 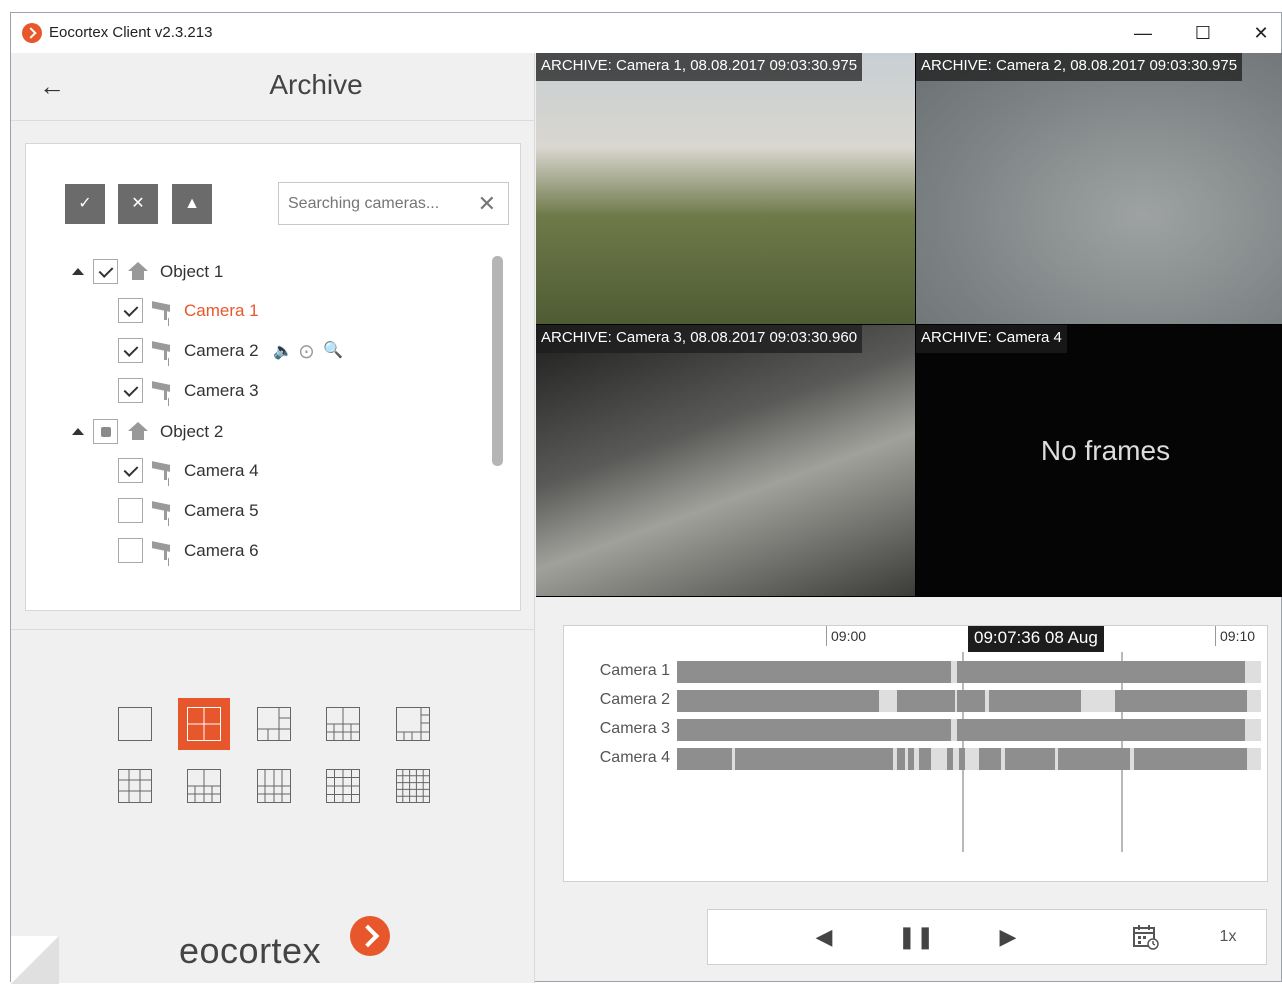 I want to click on layout-2plus4-button, so click(x=343, y=724).